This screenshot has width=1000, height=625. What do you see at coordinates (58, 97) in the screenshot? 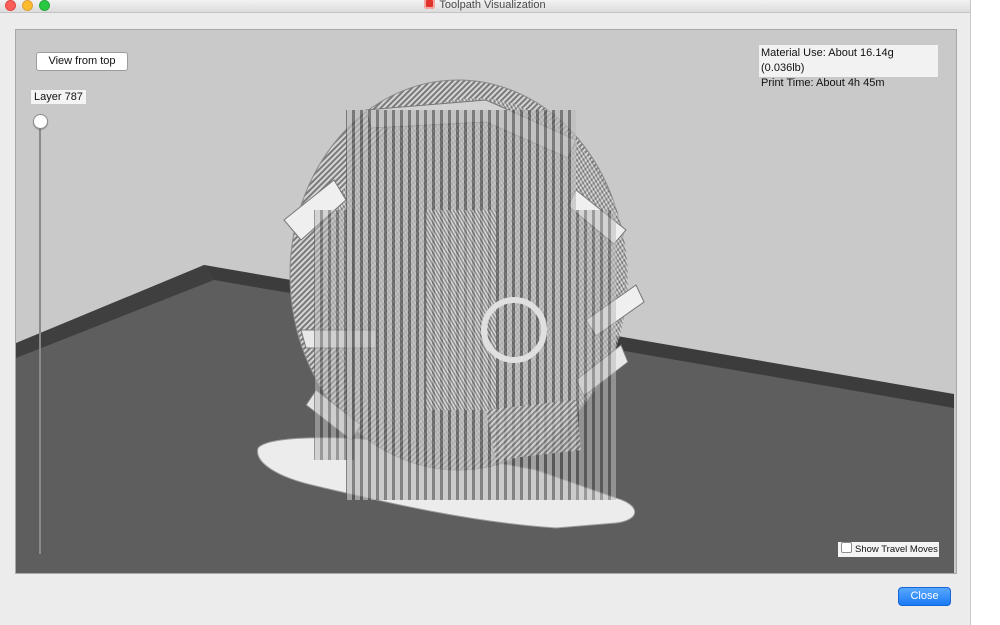
I see `layer-label: Layer 787` at bounding box center [58, 97].